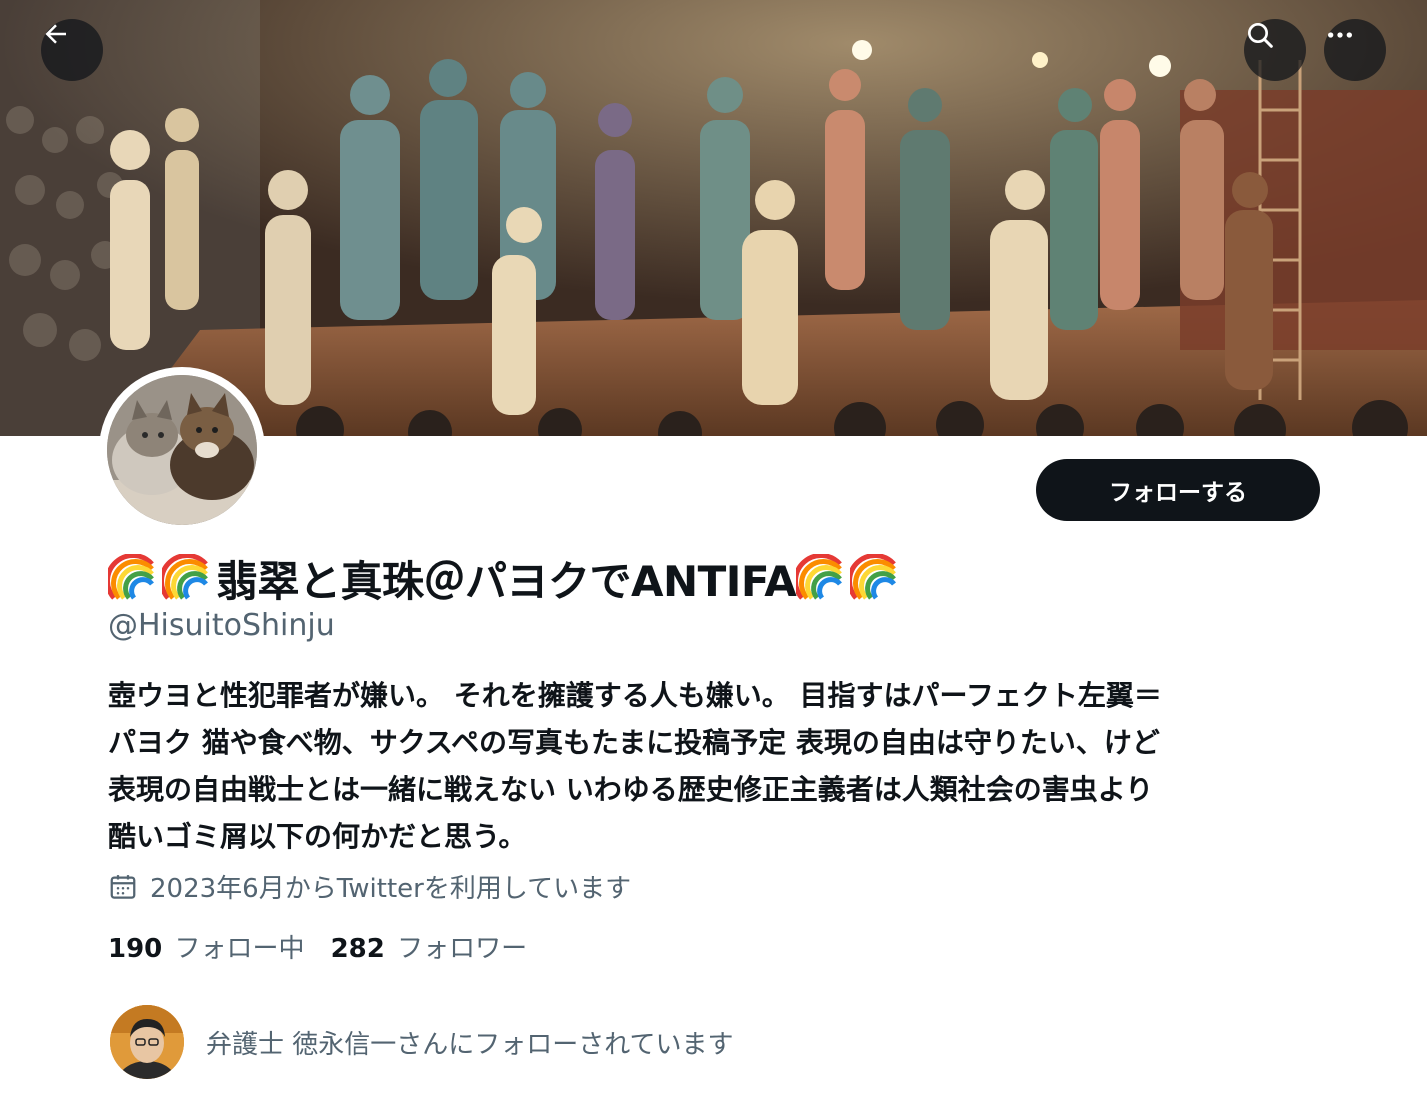 Image resolution: width=1427 pixels, height=1119 pixels. Describe the element at coordinates (391, 889) in the screenshot. I see `joined-text: 2023年6月からTwitterを利用しています` at that location.